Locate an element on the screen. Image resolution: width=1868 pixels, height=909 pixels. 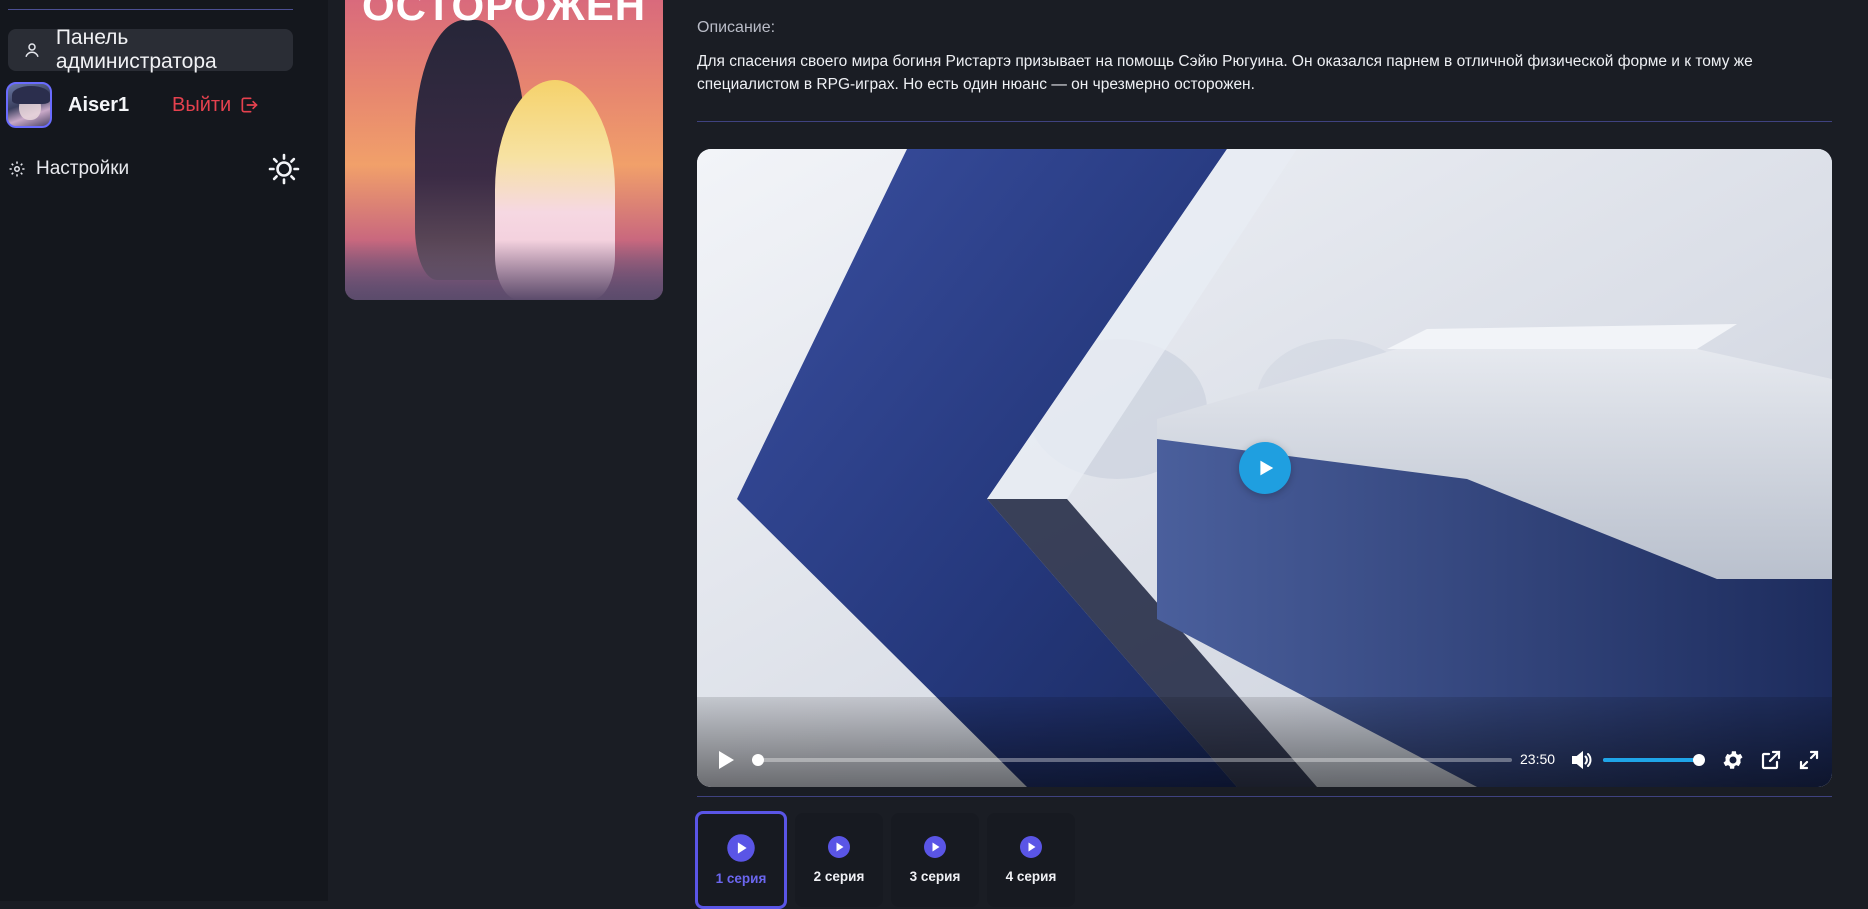
anime-poster: ОСТОРОЖЕН is located at coordinates (504, 150).